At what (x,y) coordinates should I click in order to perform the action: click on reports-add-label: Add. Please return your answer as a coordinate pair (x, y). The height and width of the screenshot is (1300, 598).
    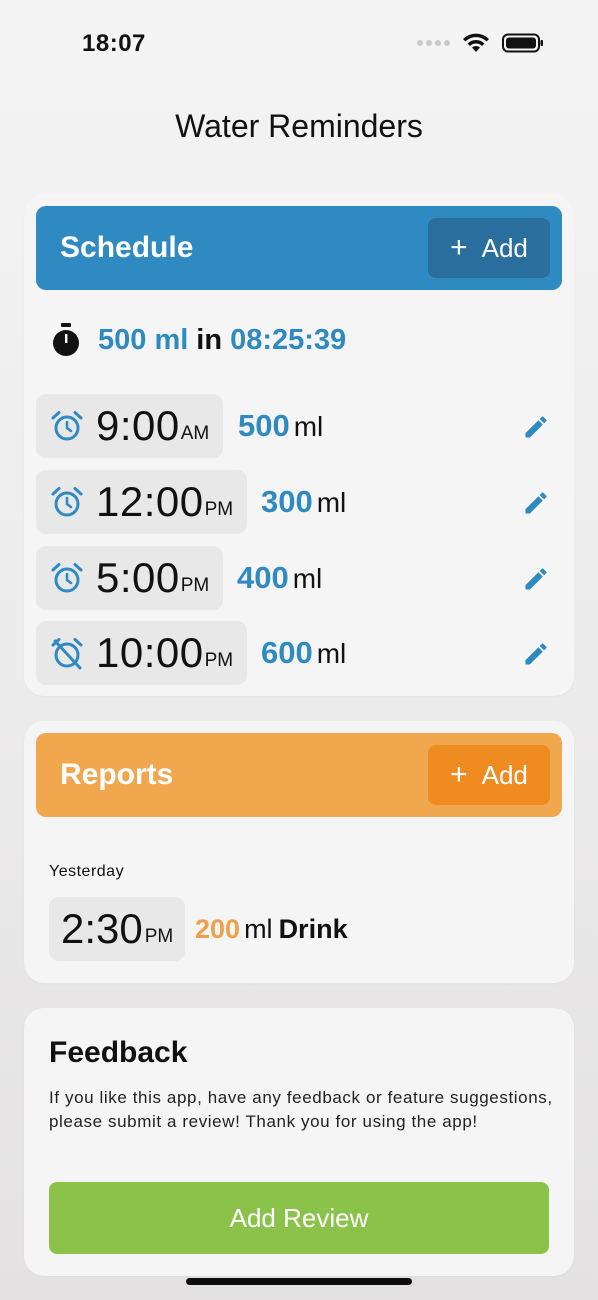
    Looking at the image, I should click on (504, 774).